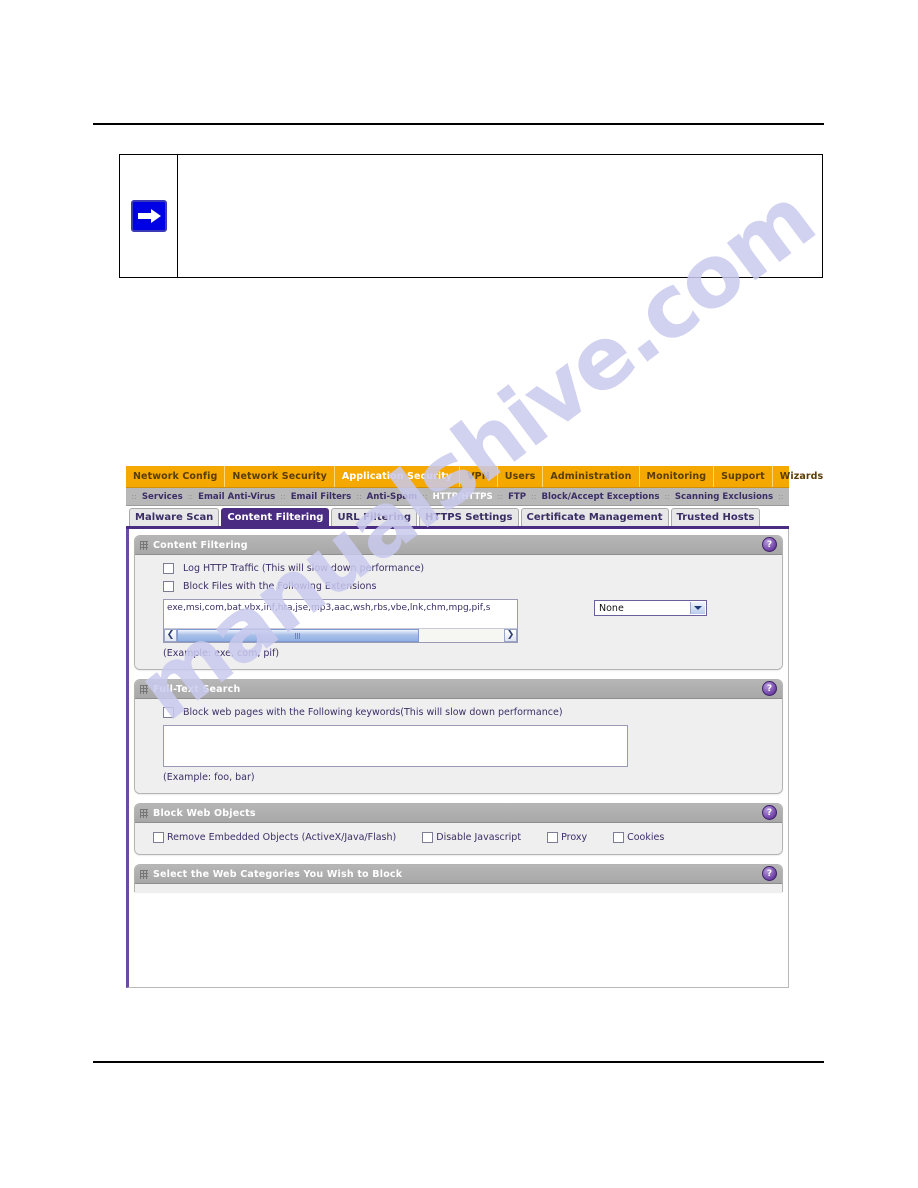 The image size is (918, 1188). I want to click on nav-users: Users, so click(521, 476).